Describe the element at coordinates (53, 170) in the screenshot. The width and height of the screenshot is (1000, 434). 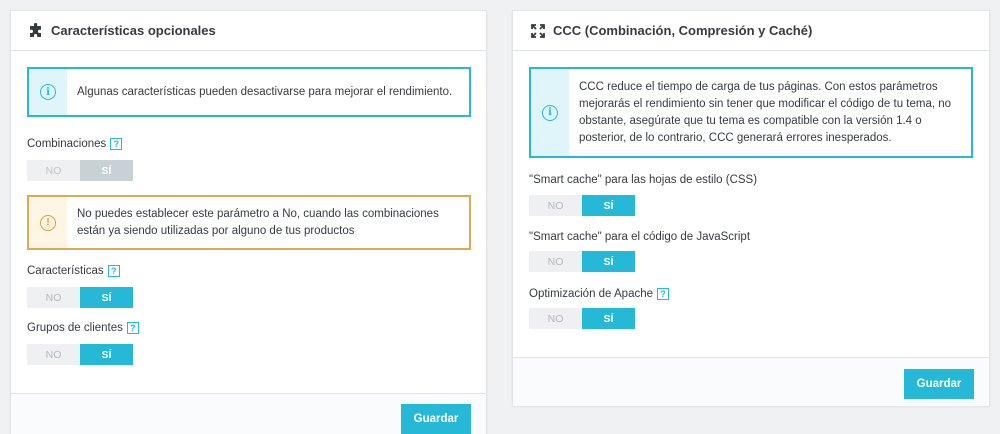
I see `combinations-no-option: NO` at that location.